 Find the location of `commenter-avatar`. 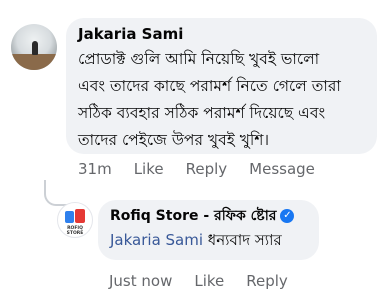

commenter-avatar is located at coordinates (34, 47).